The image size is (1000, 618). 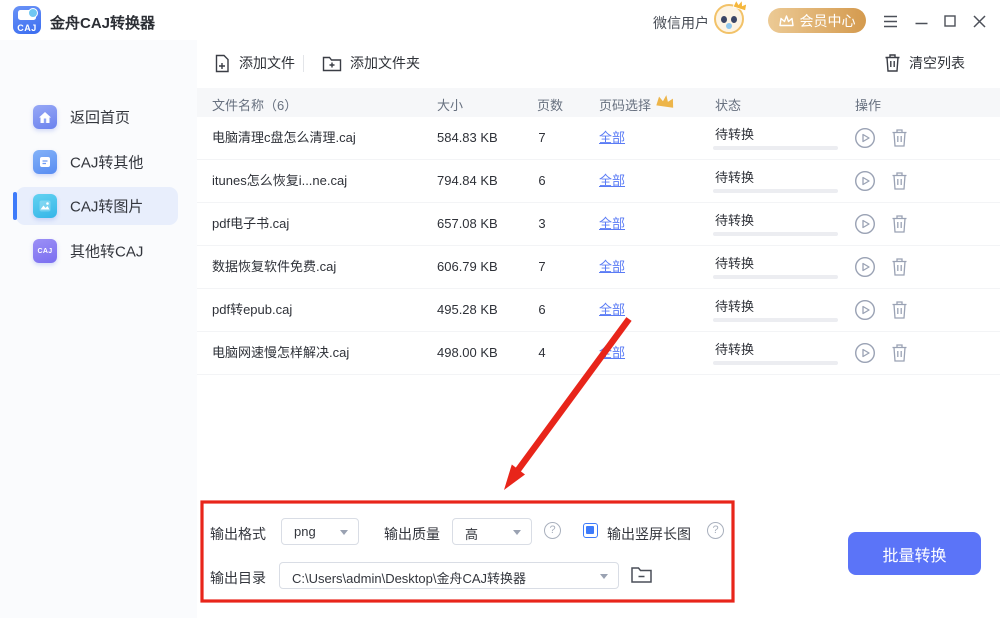 What do you see at coordinates (320, 531) in the screenshot?
I see `output-format-select: png` at bounding box center [320, 531].